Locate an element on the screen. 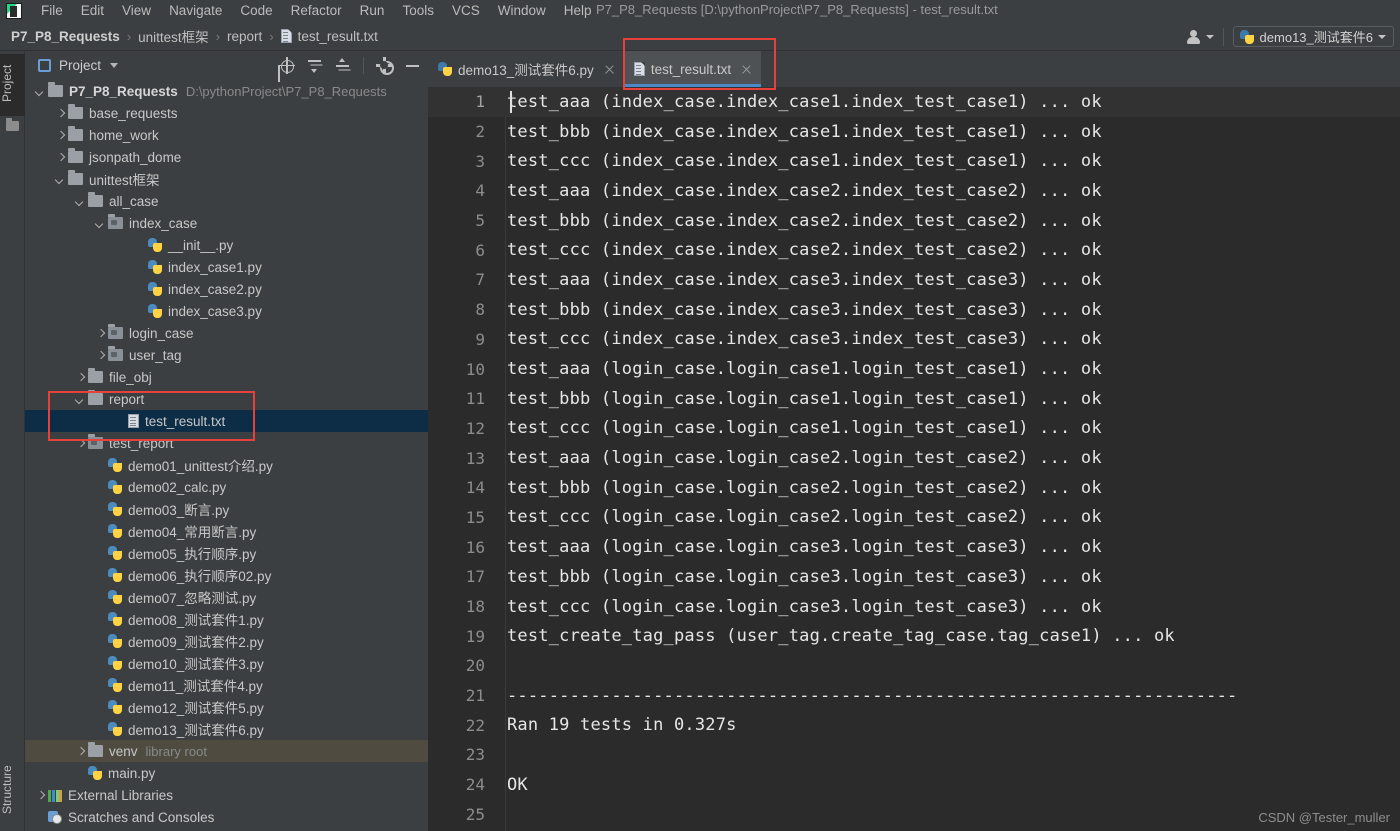 The width and height of the screenshot is (1400, 831). menu-item-refactor: Refactor is located at coordinates (316, 11).